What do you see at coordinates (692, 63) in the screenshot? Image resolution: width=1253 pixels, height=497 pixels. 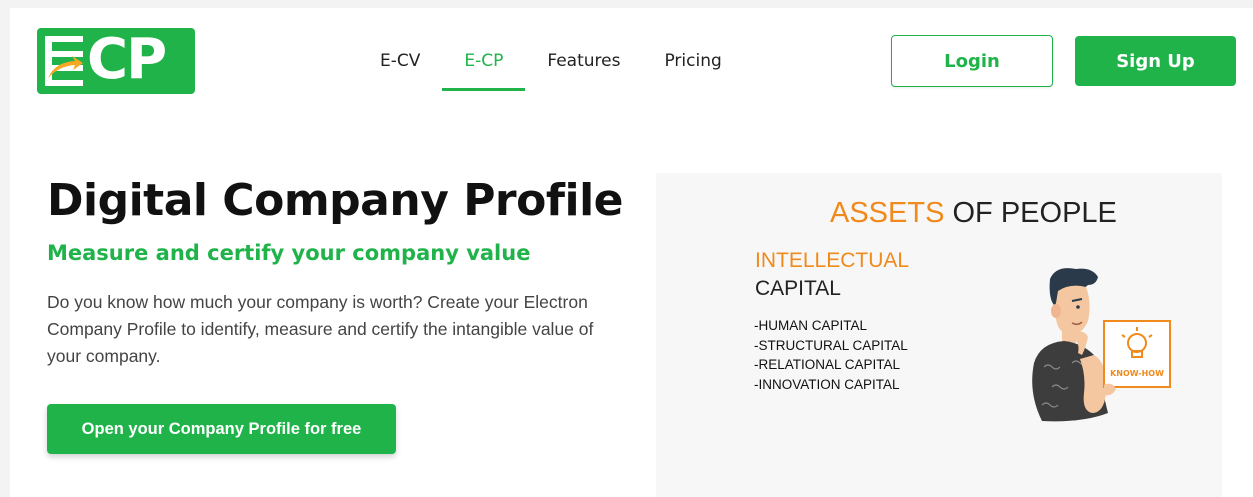 I see `nav-item-pricing: Pricing` at bounding box center [692, 63].